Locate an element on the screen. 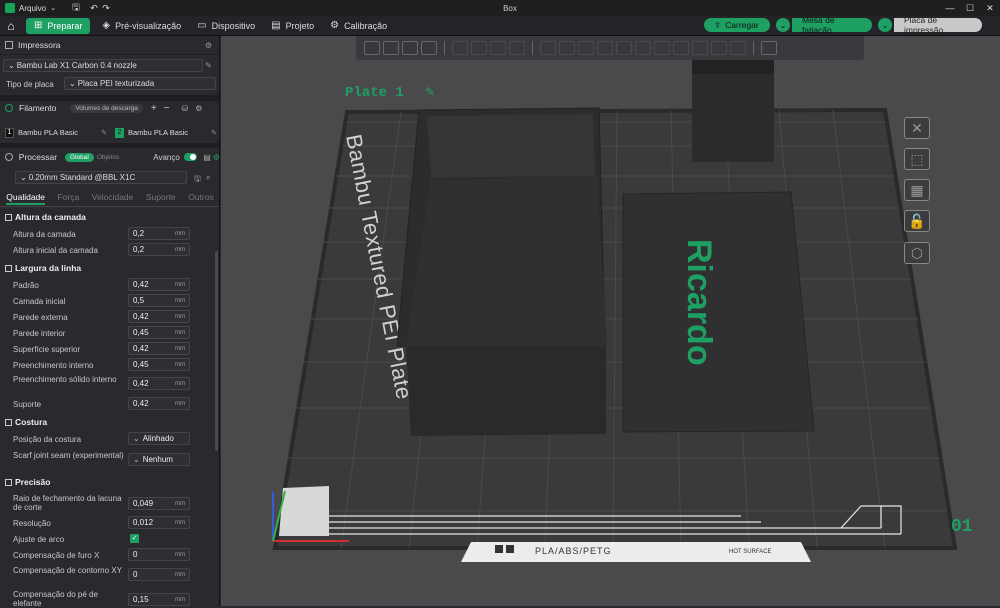  orient-plate-icon: ⬚ is located at coordinates (917, 159).